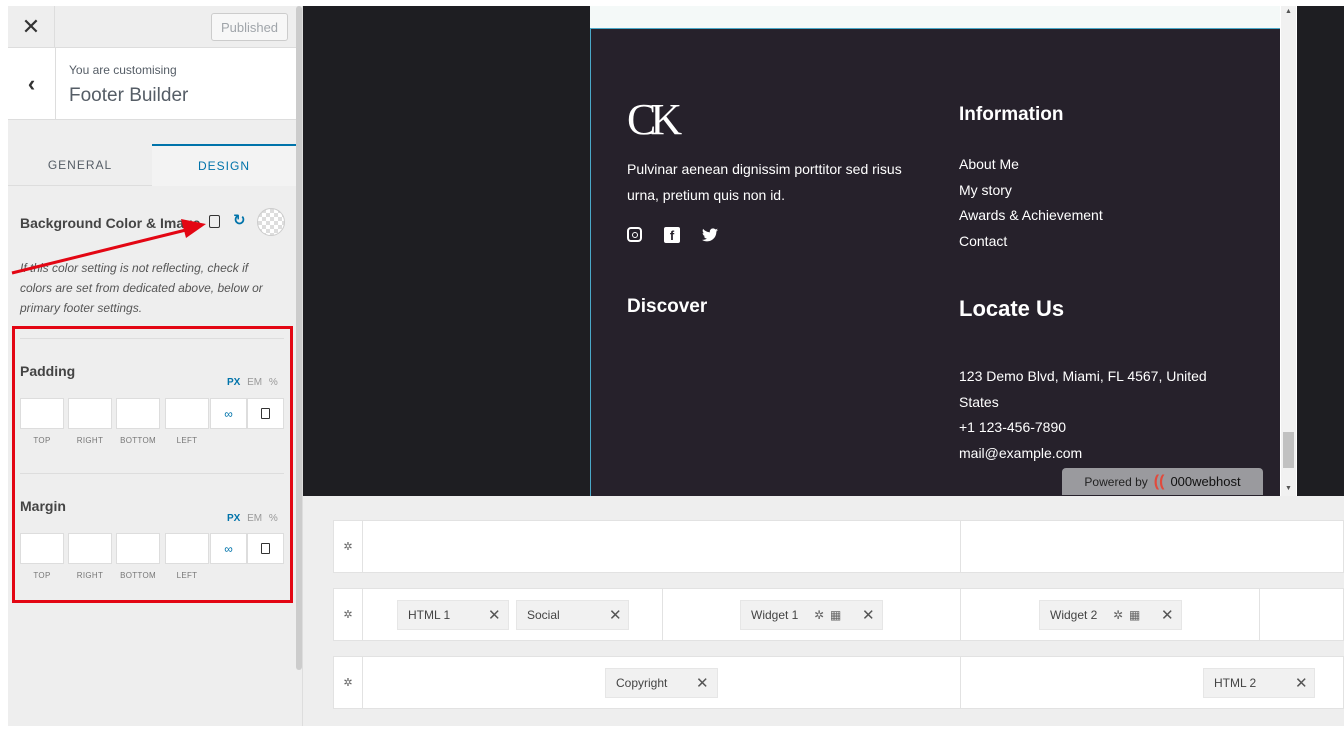  I want to click on padding-left-label: LEFT, so click(187, 440).